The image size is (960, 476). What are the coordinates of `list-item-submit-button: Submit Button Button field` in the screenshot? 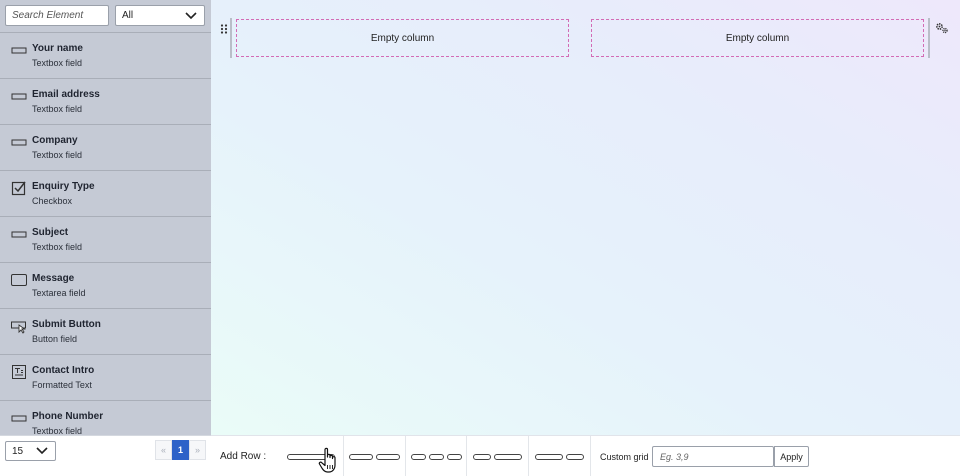 It's located at (105, 331).